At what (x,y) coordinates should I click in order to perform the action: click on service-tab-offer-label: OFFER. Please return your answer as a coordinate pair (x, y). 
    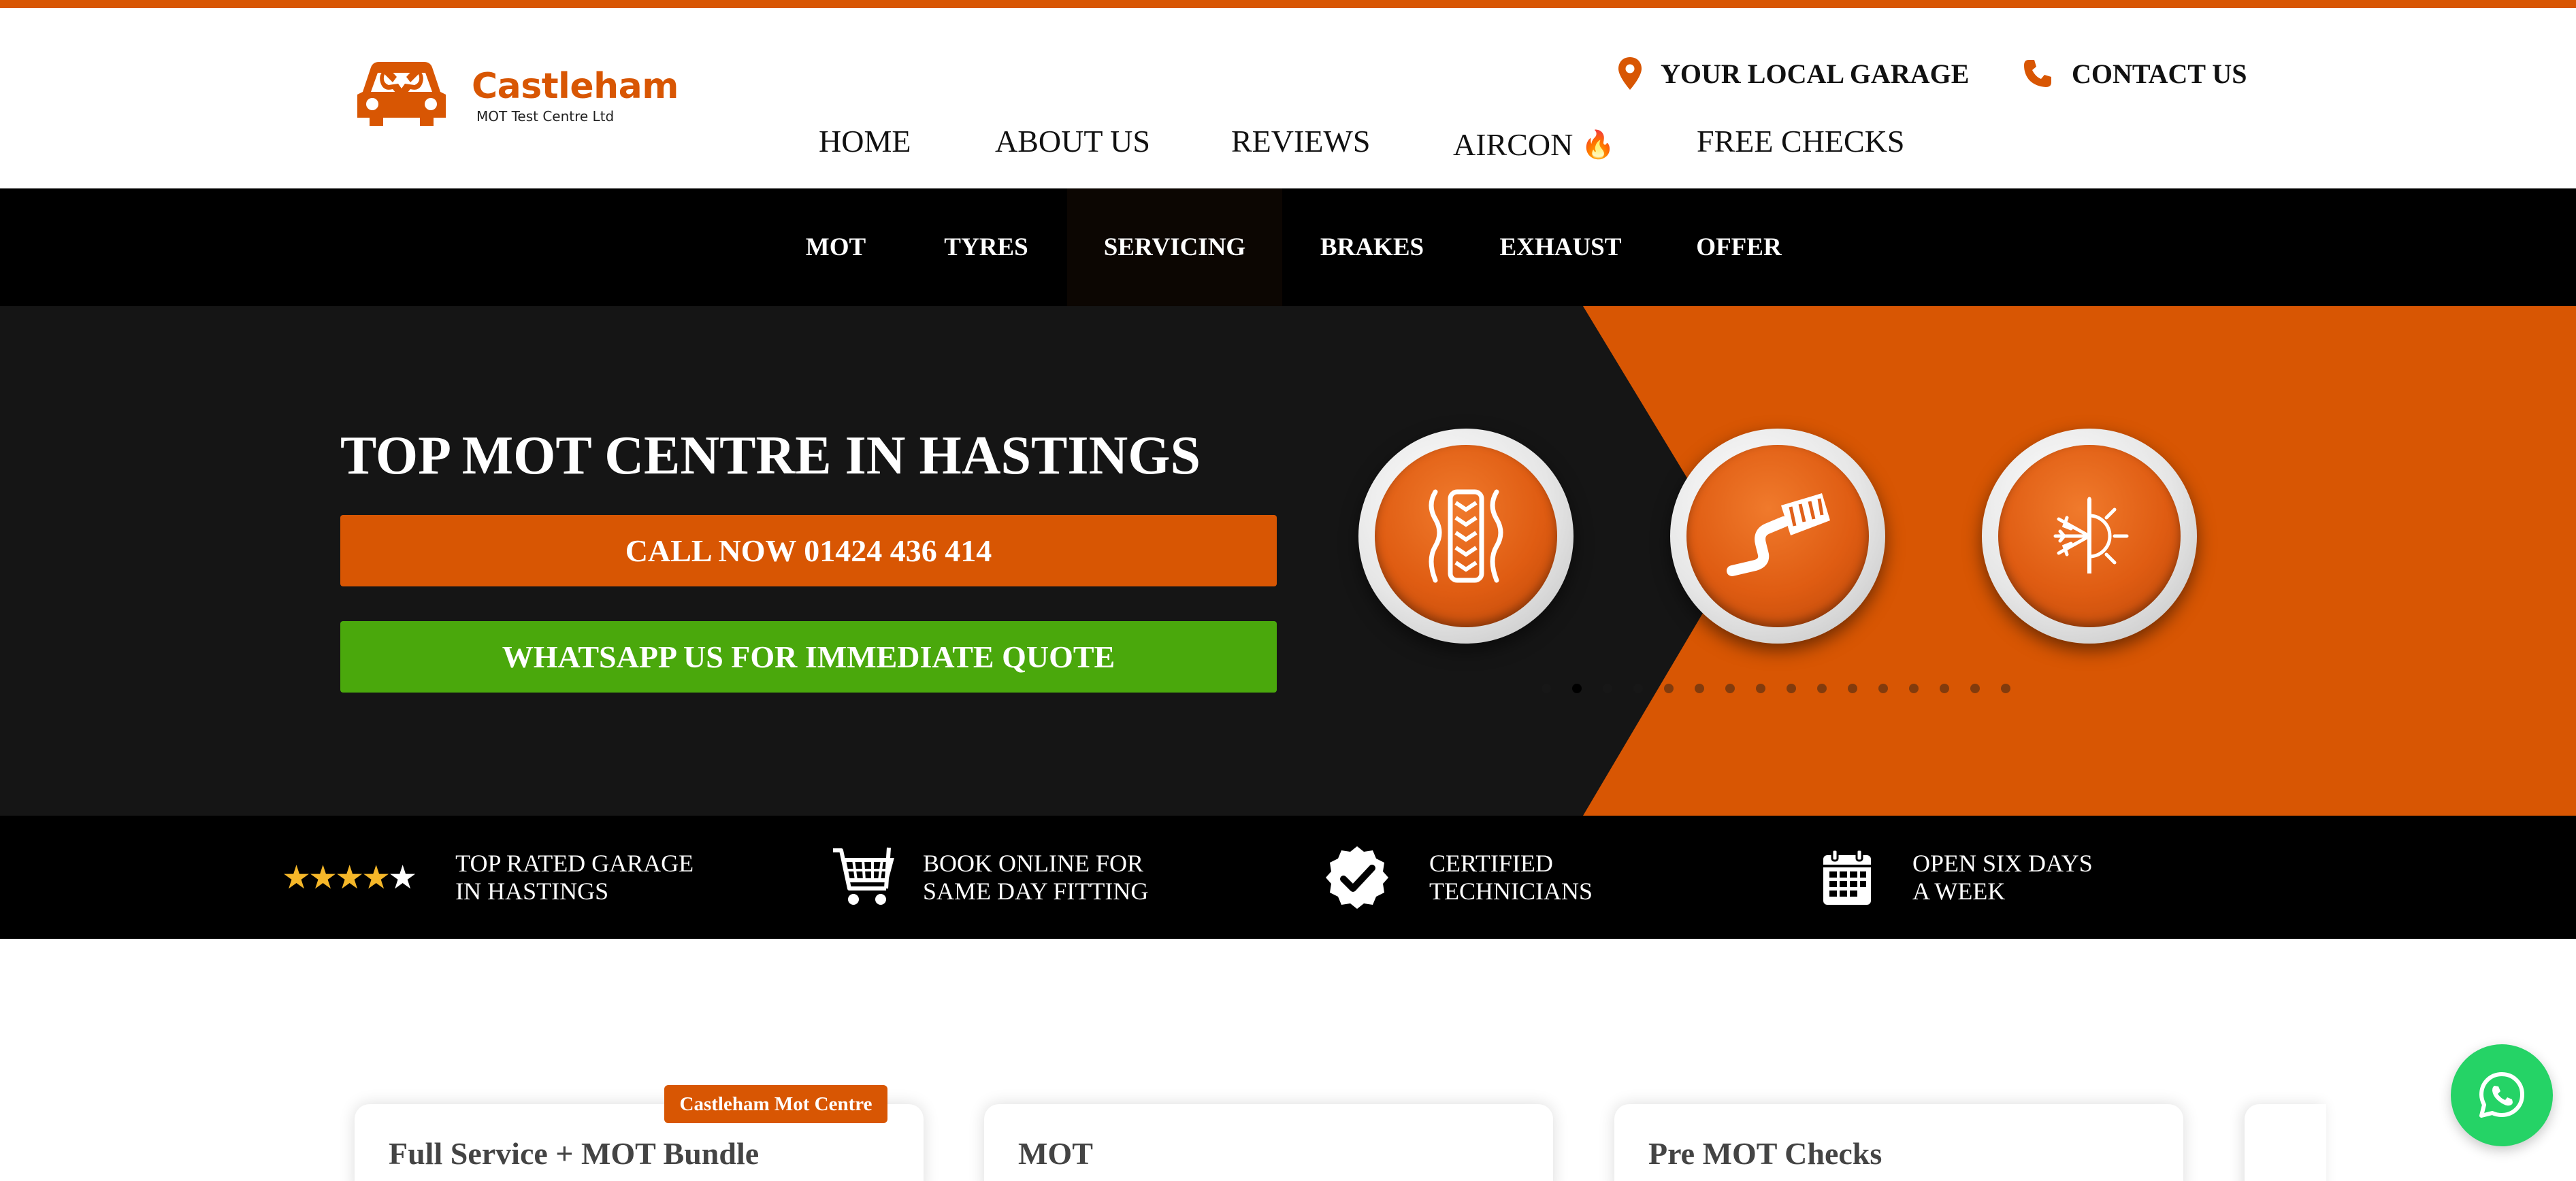
    Looking at the image, I should click on (1739, 247).